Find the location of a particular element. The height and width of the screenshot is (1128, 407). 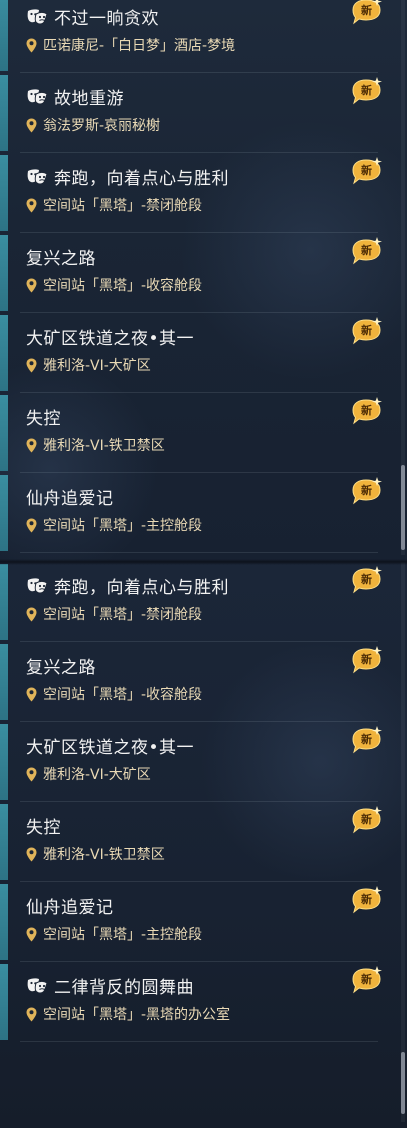

quest-title-text: 故地重游 is located at coordinates (89, 99).